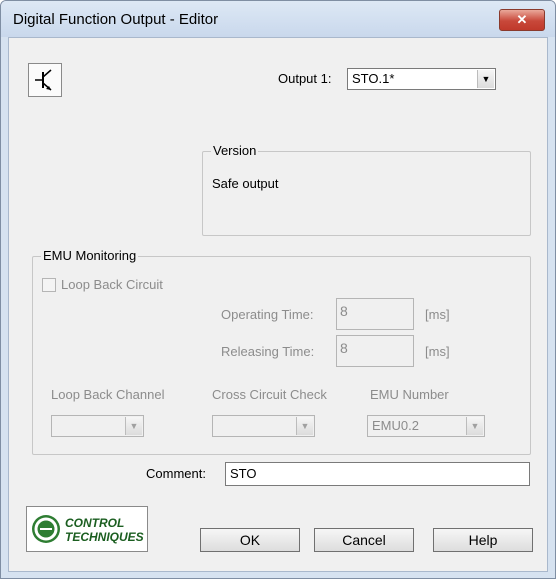 This screenshot has height=579, width=556. I want to click on releasing-time-value: 8, so click(344, 348).